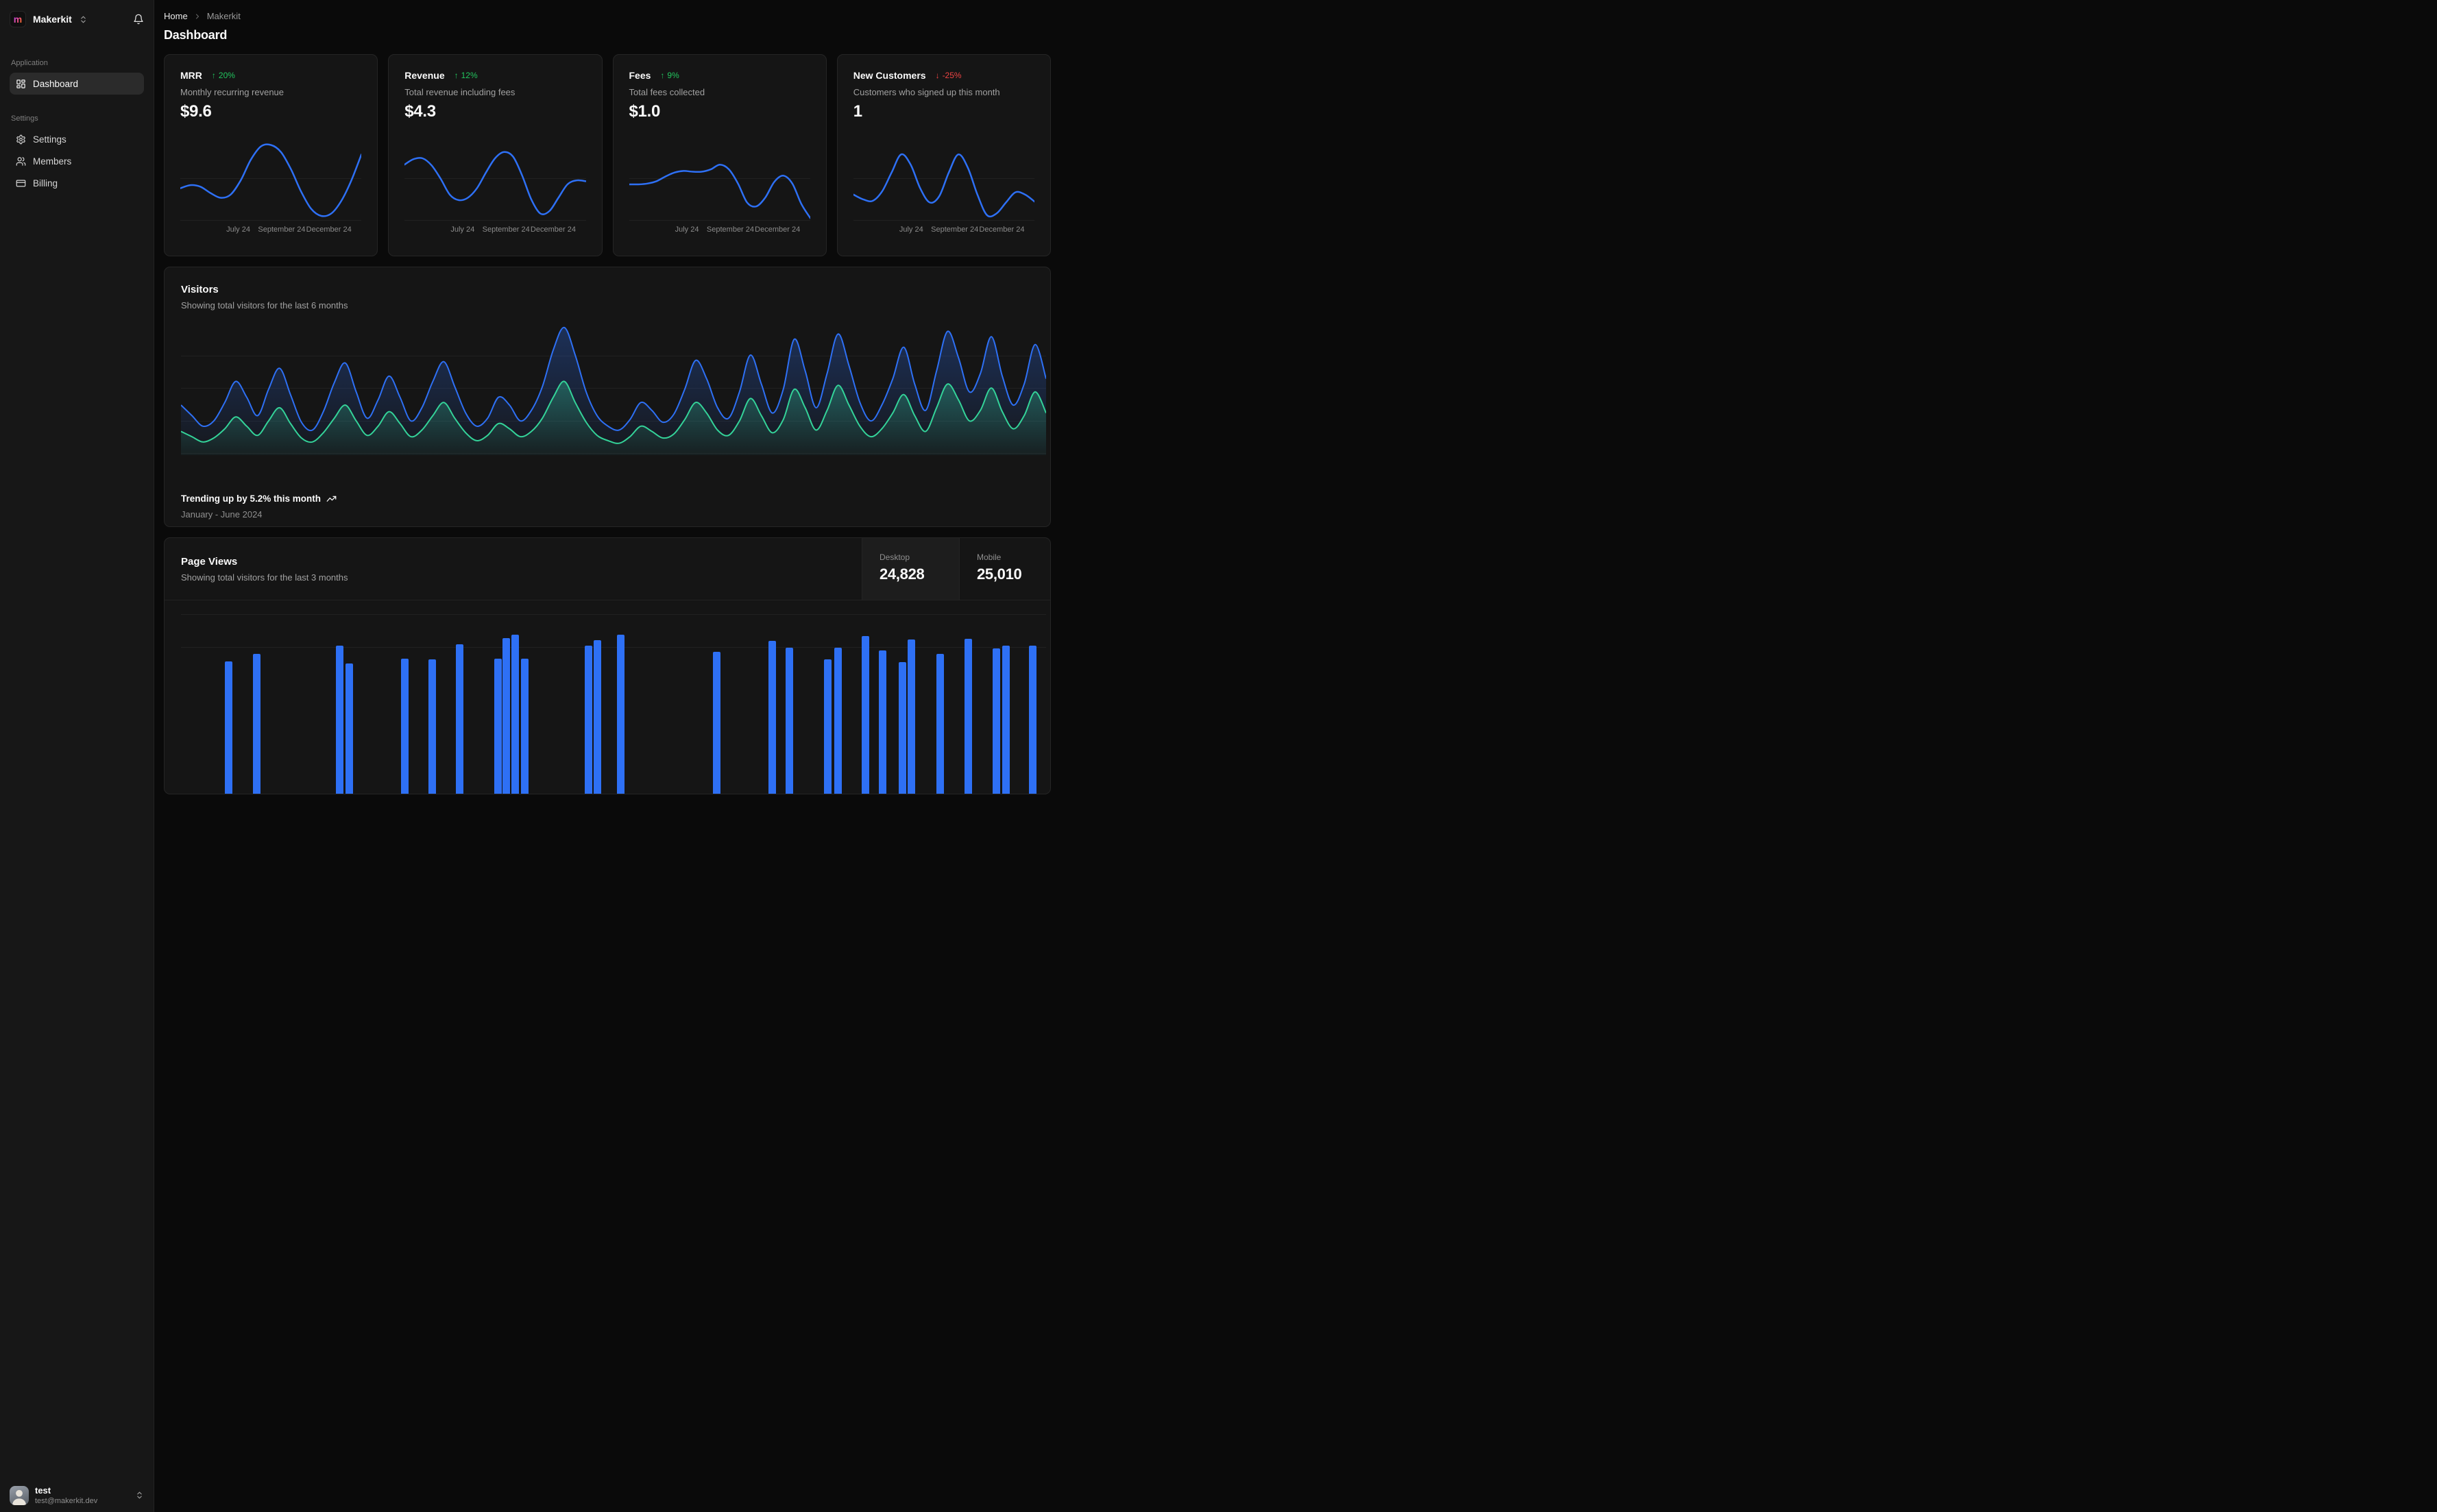  Describe the element at coordinates (56, 83) in the screenshot. I see `sidebar-item-label: Dashboard` at that location.